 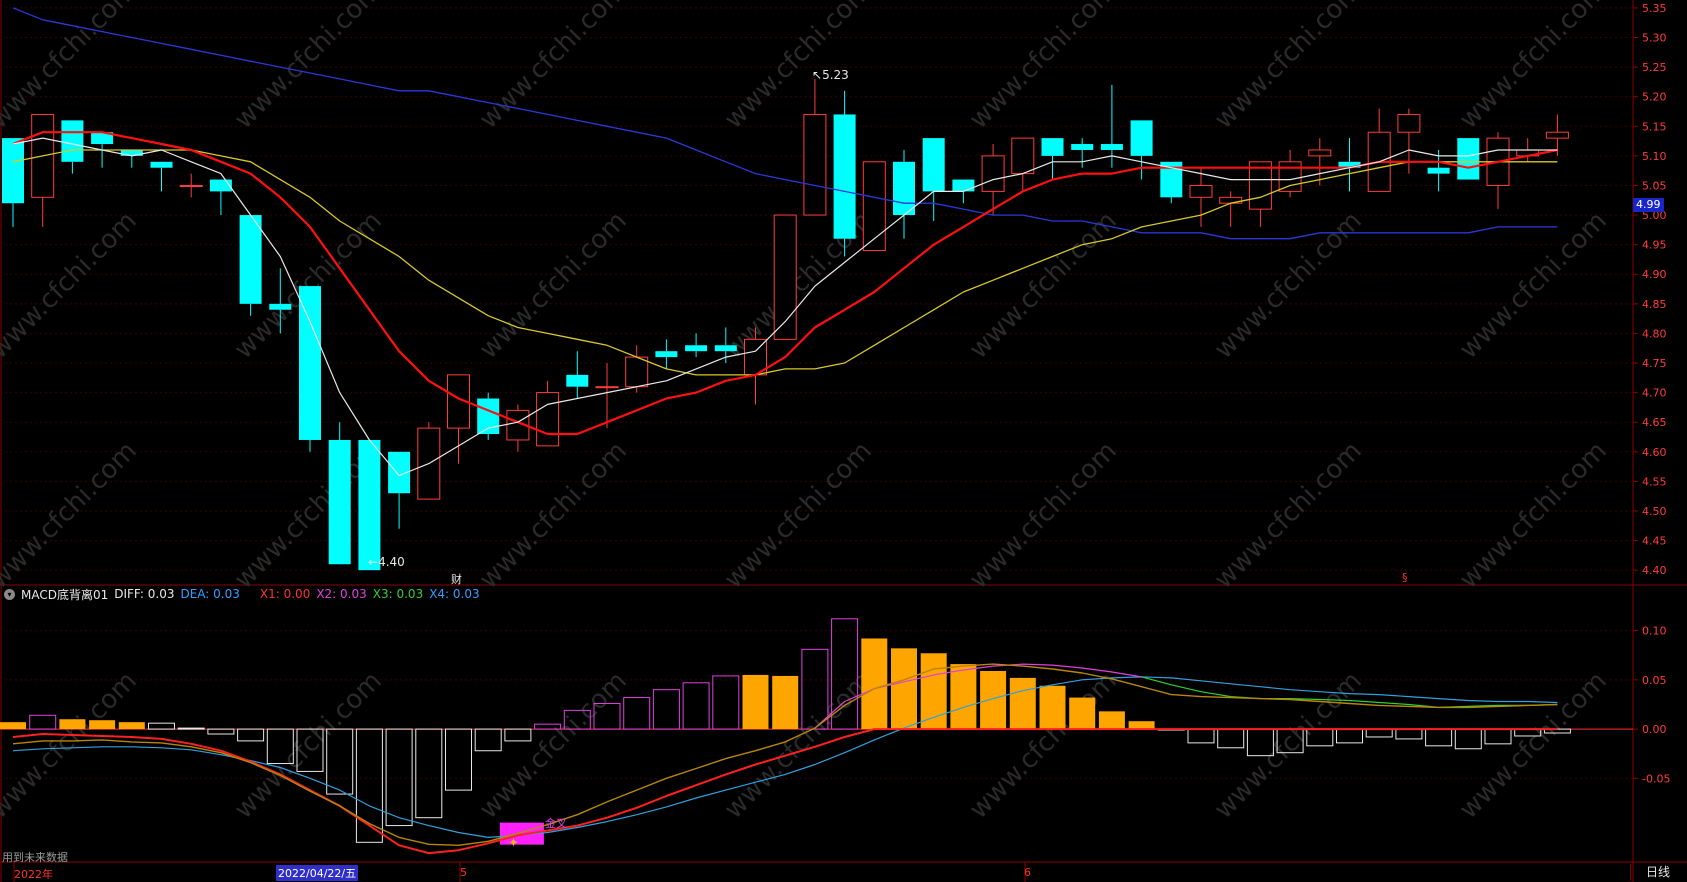 I want to click on price-tick-label: 4.40, so click(x=1654, y=570).